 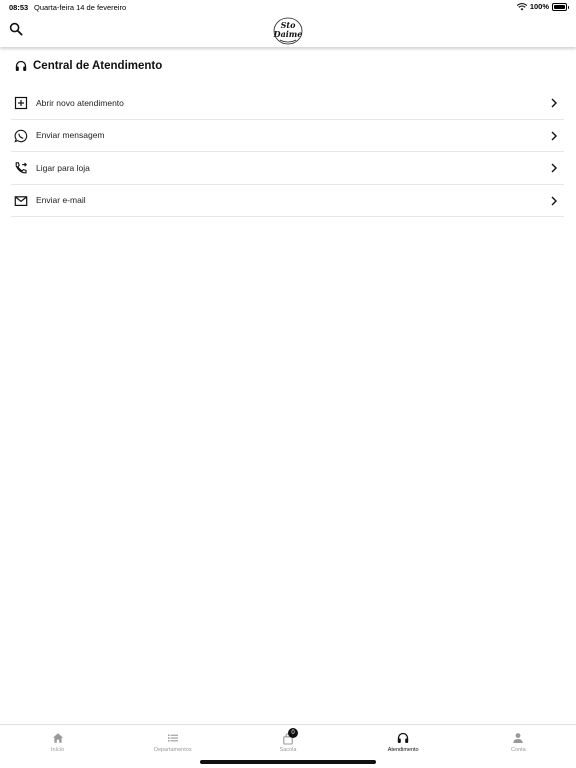 I want to click on home-icon, so click(x=57, y=738).